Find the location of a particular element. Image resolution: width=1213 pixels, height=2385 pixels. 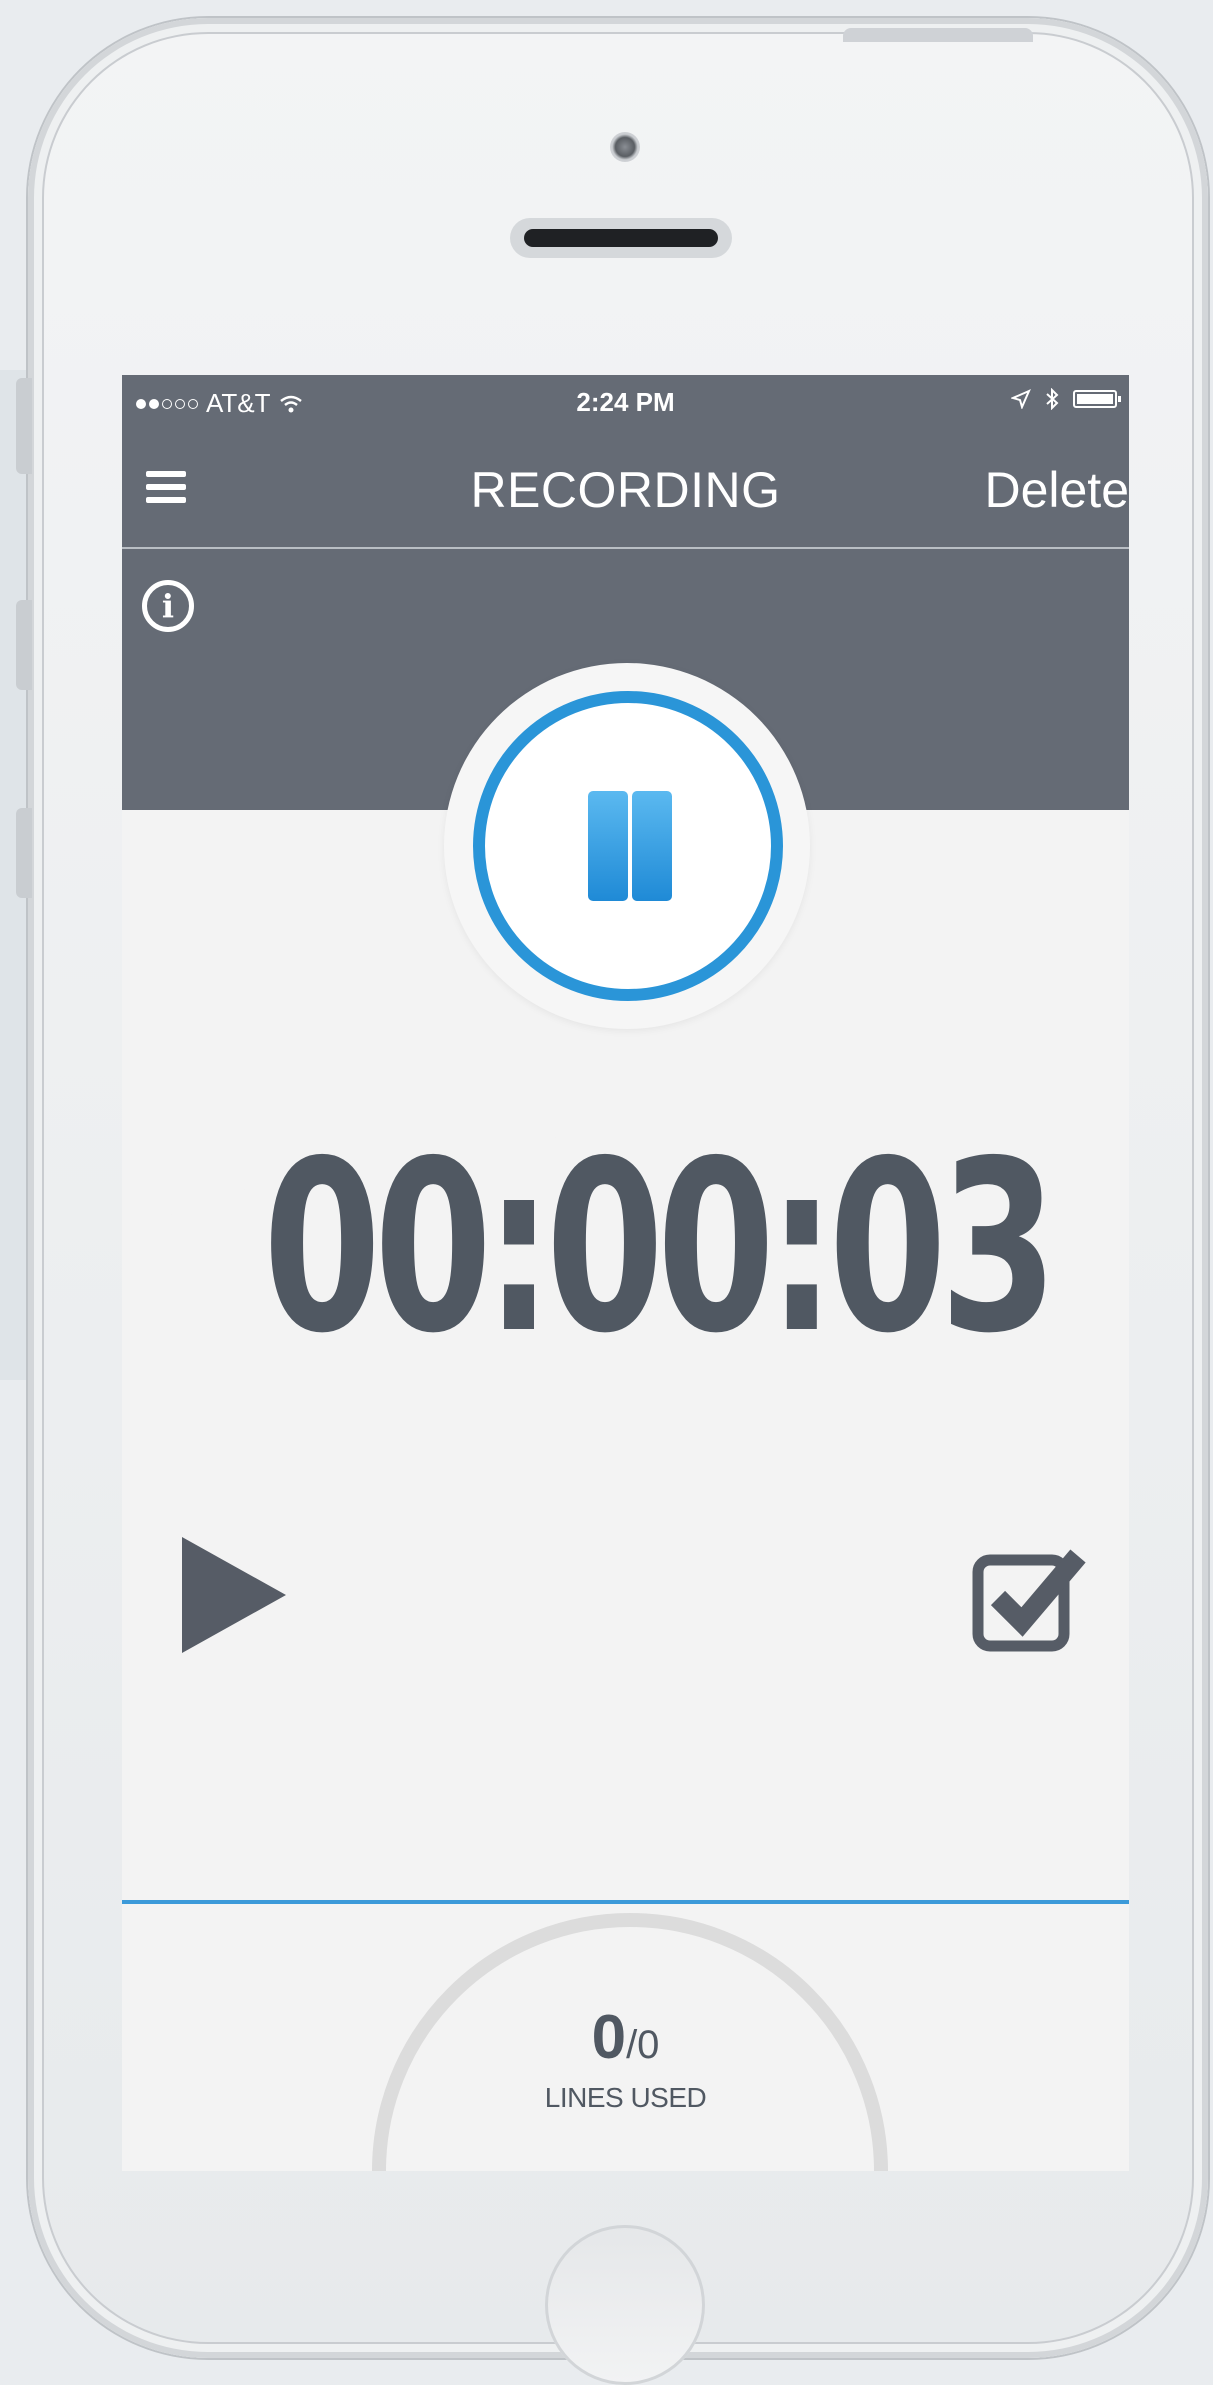

earpiece-speaker is located at coordinates (621, 238).